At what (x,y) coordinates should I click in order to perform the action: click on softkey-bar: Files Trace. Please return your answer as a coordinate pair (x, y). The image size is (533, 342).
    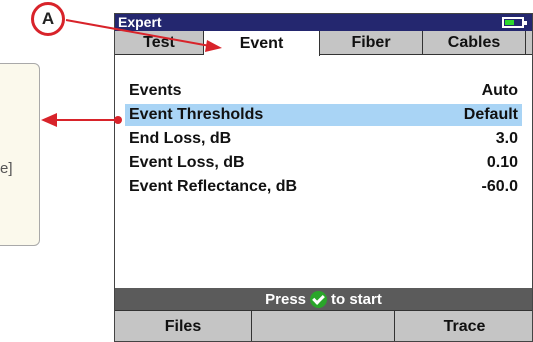
    Looking at the image, I should click on (323, 325).